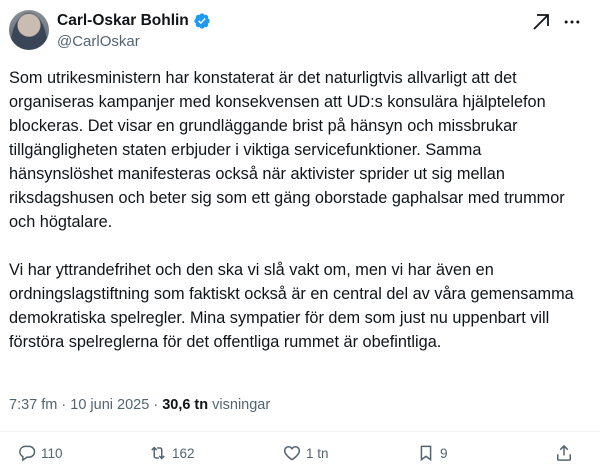  Describe the element at coordinates (300, 431) in the screenshot. I see `divider` at that location.